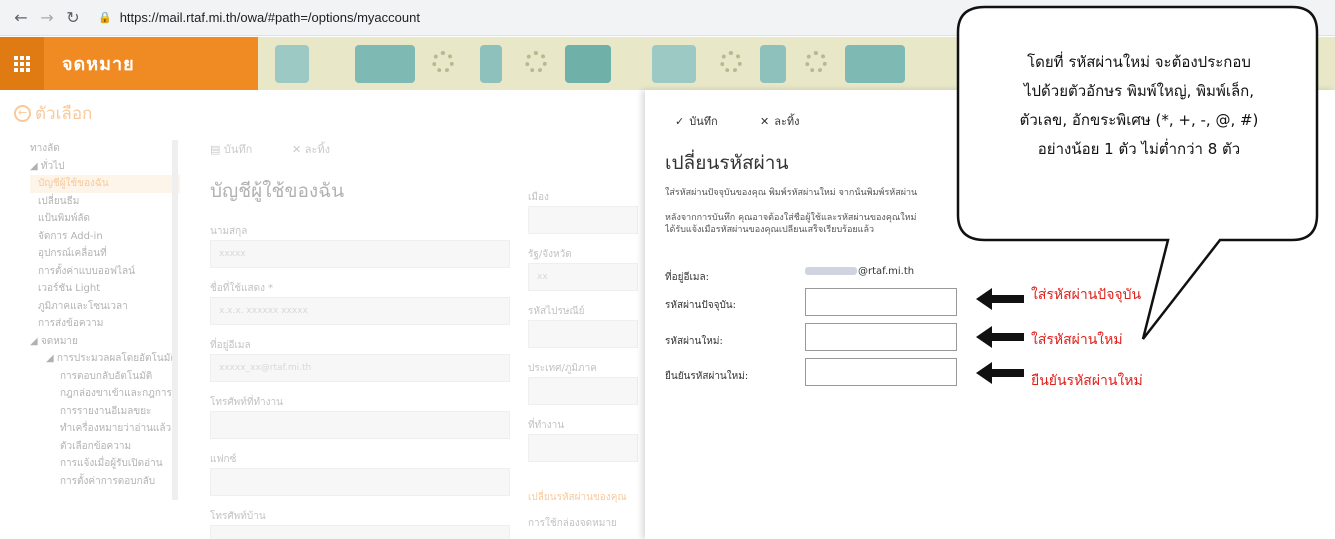 This screenshot has width=1335, height=539. What do you see at coordinates (572, 523) in the screenshot?
I see `mailbox-usage-label: การใช้กล่องจดหมาย` at bounding box center [572, 523].